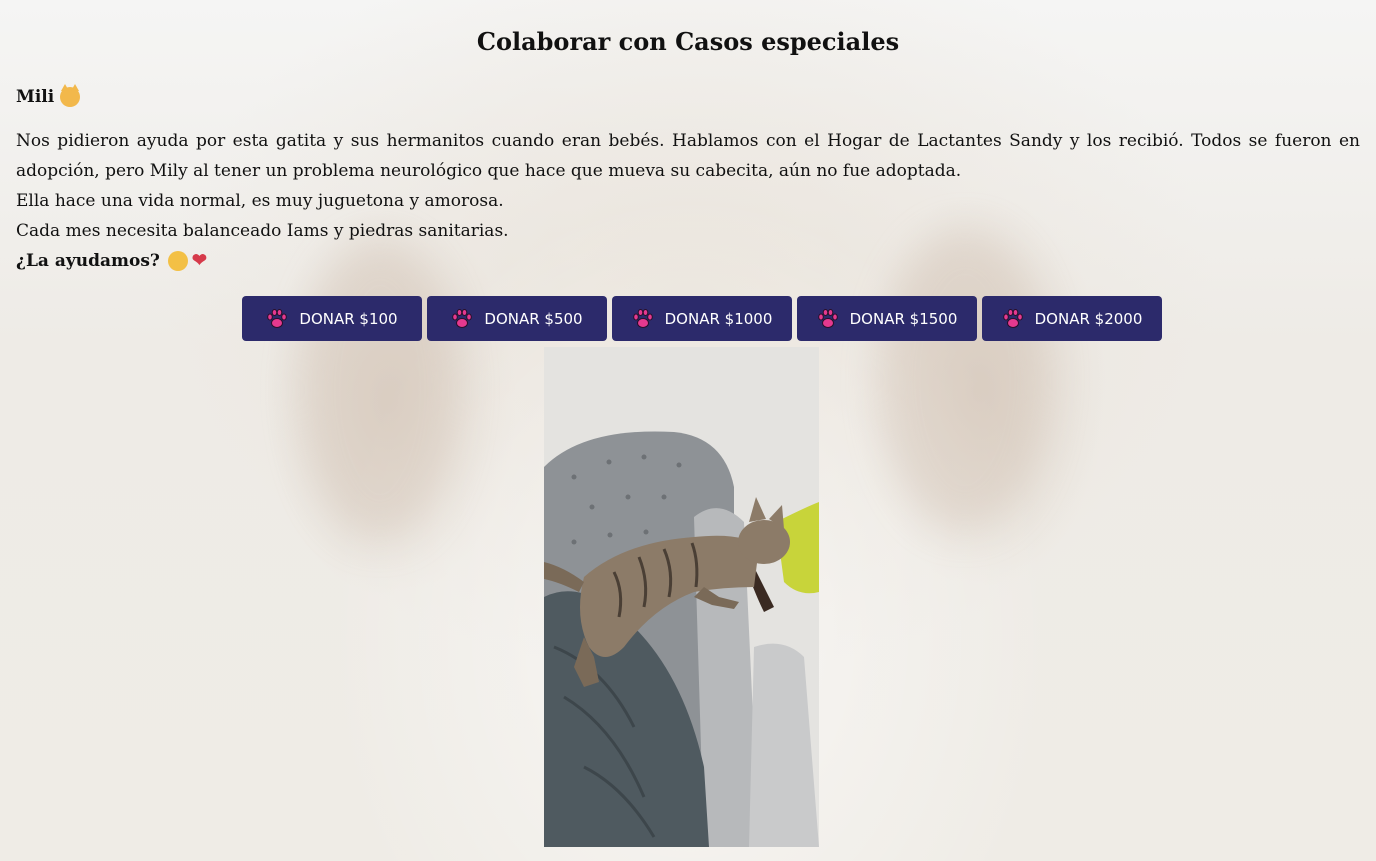 This screenshot has height=861, width=1376. What do you see at coordinates (177, 261) in the screenshot?
I see `raising-hands-icon` at bounding box center [177, 261].